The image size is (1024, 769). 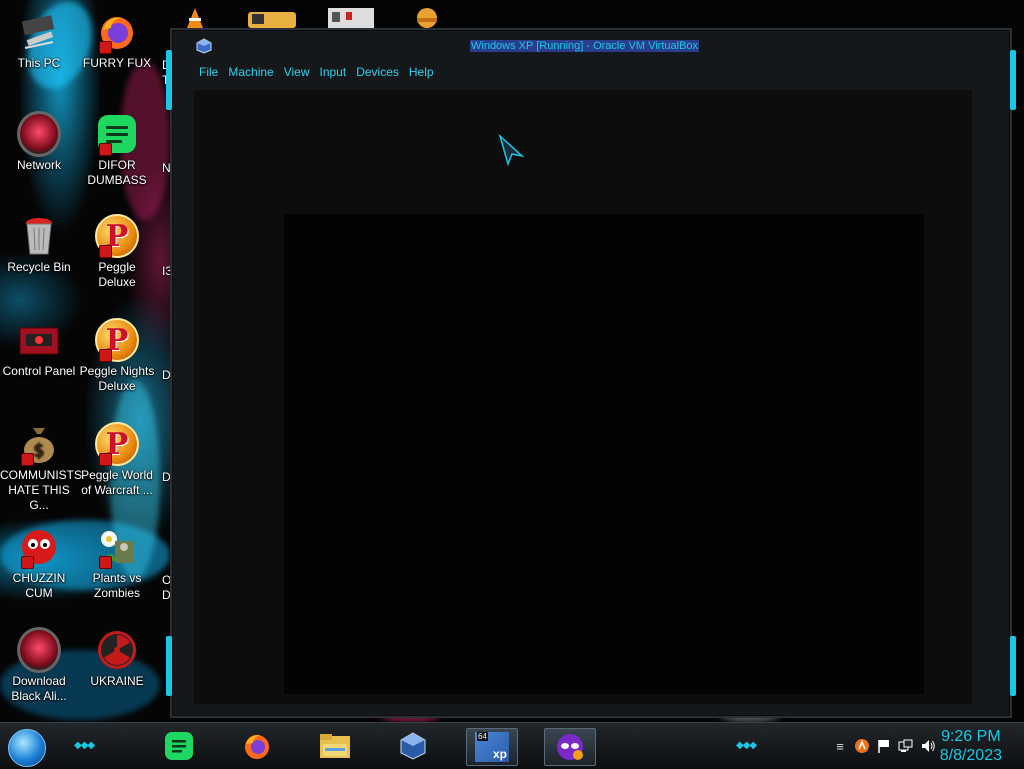 I want to click on xp-badge-top: 64, so click(x=482, y=736).